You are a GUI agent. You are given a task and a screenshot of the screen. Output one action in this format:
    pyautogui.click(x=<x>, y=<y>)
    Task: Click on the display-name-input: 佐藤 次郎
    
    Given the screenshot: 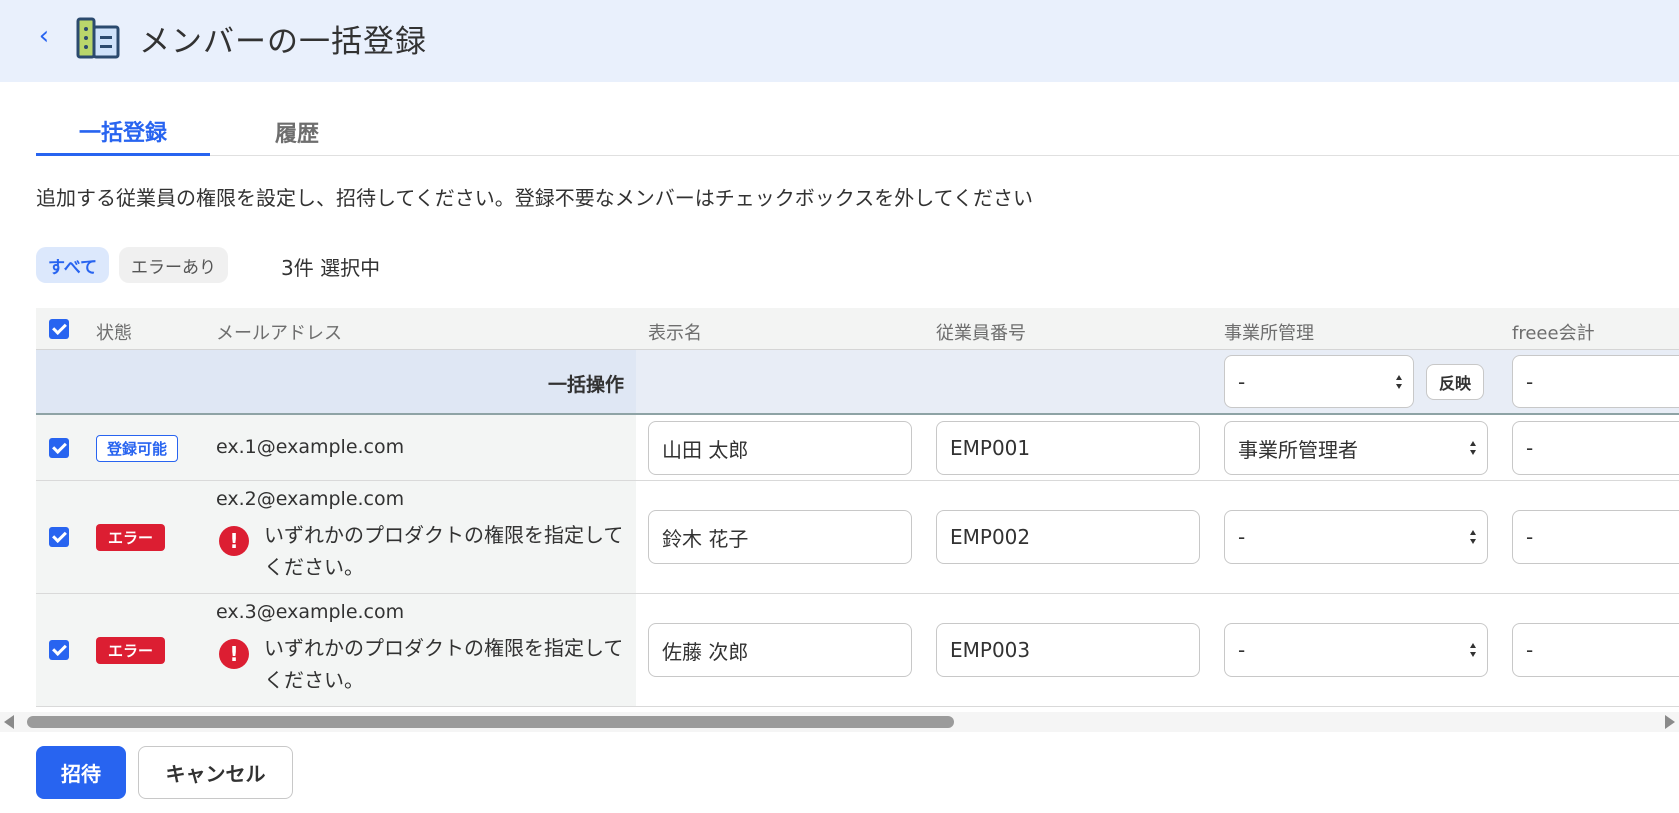 What is the action you would take?
    pyautogui.click(x=780, y=650)
    